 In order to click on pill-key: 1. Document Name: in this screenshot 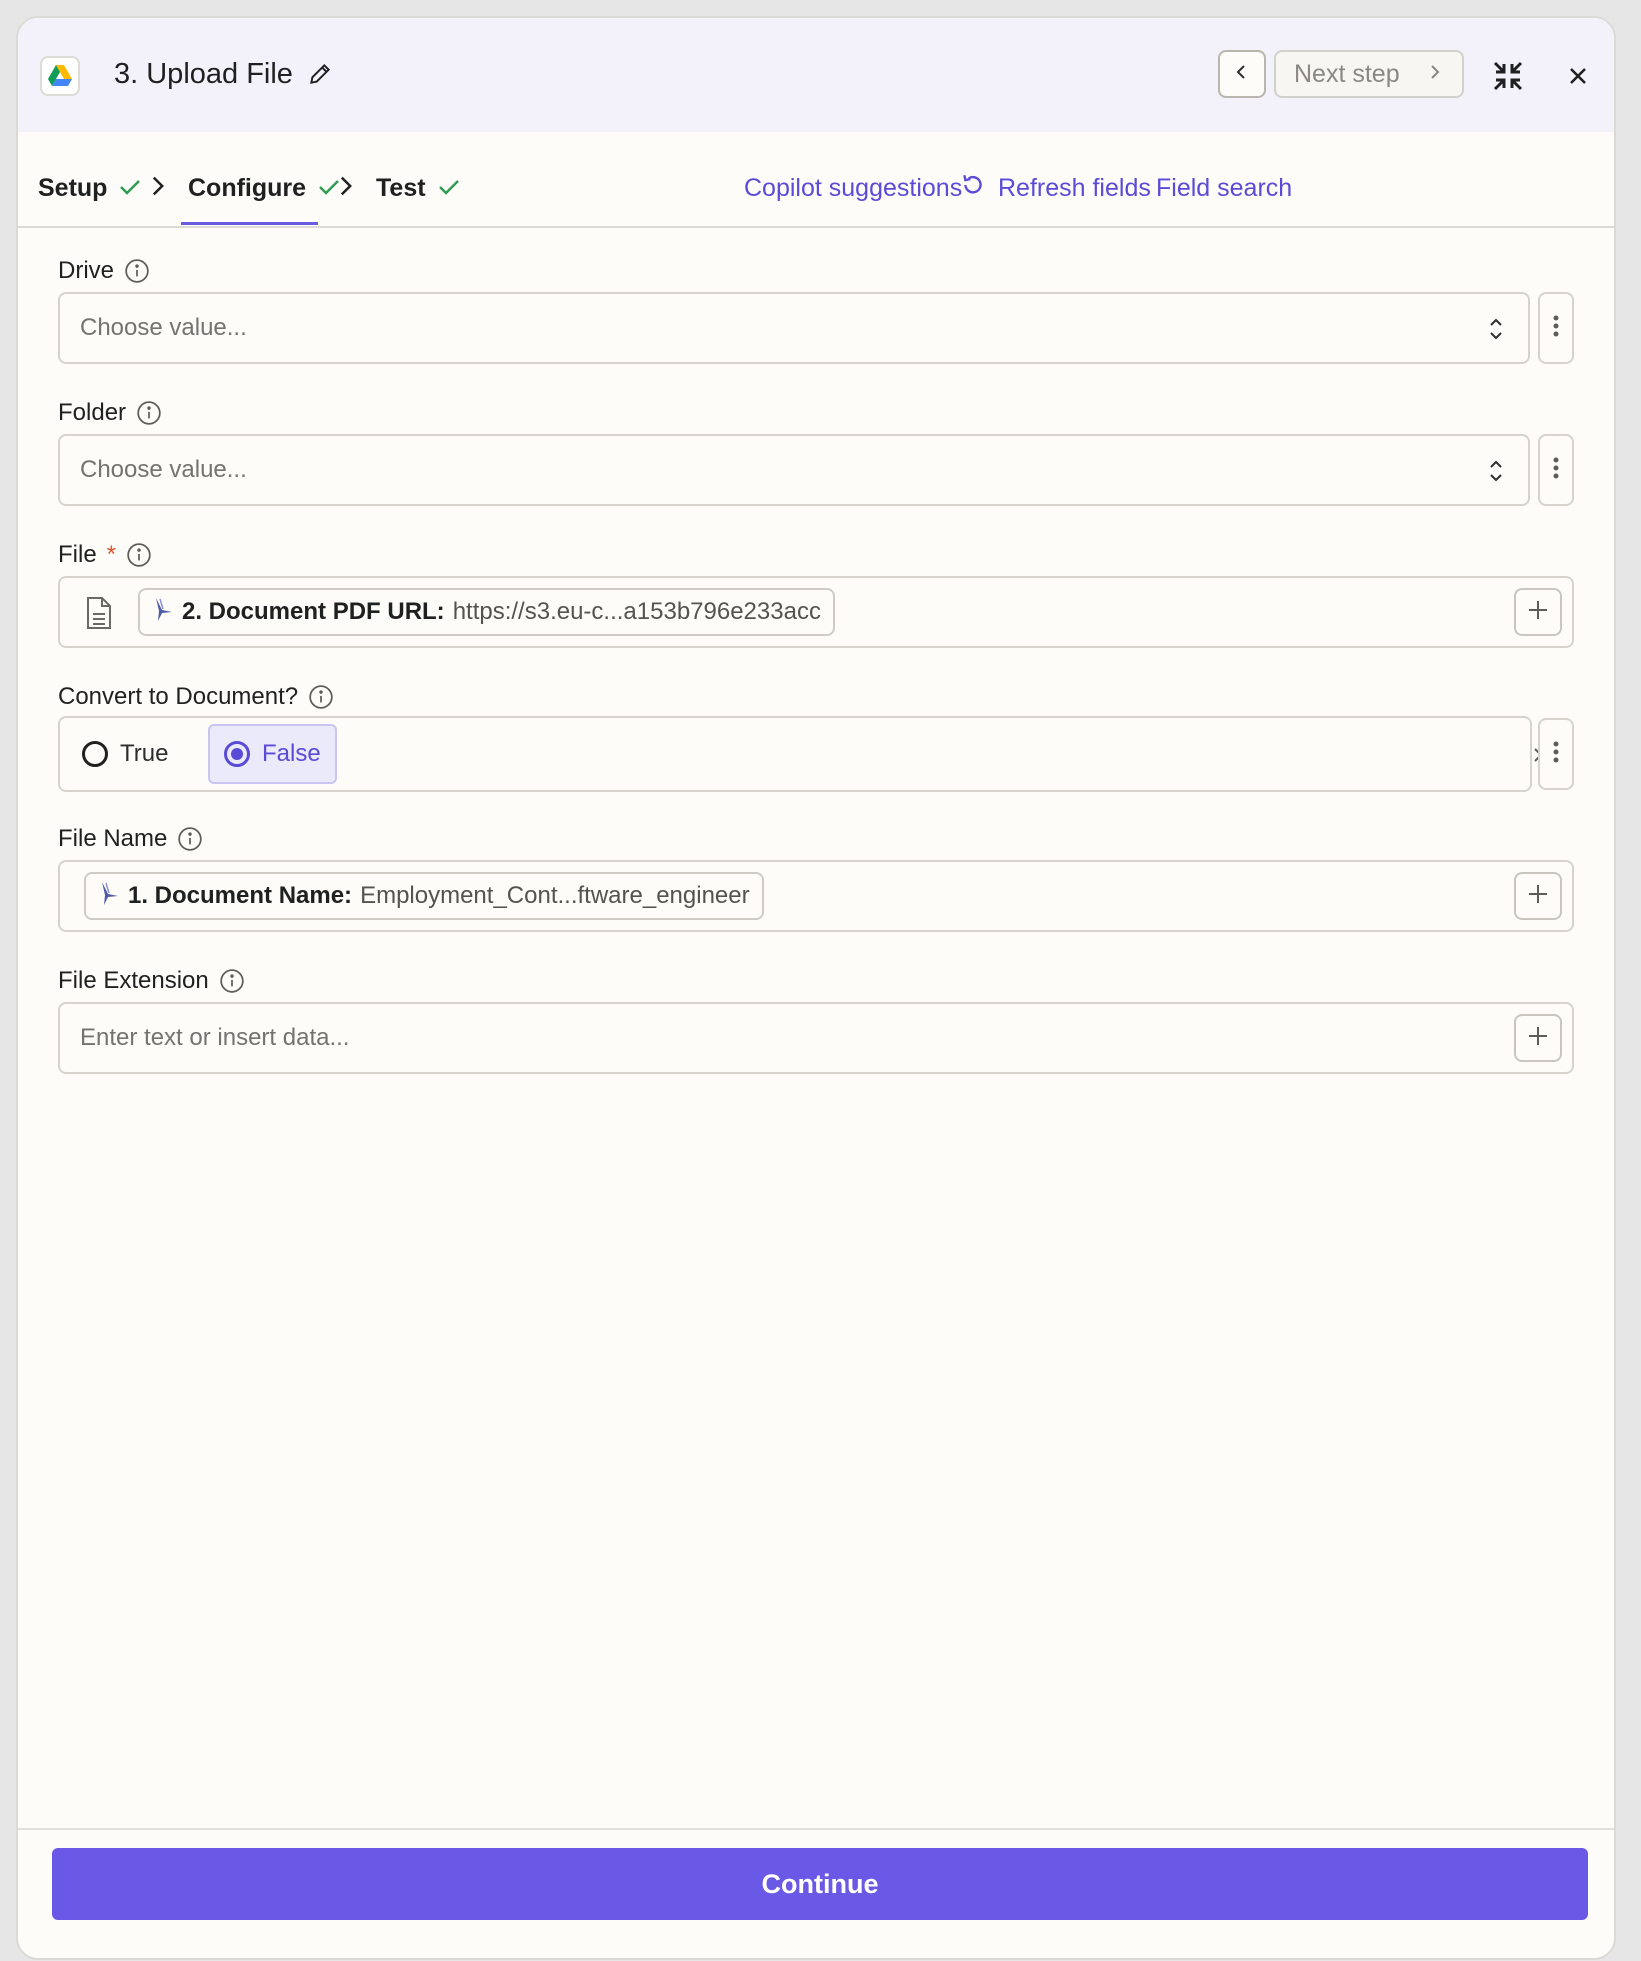, I will do `click(240, 895)`.